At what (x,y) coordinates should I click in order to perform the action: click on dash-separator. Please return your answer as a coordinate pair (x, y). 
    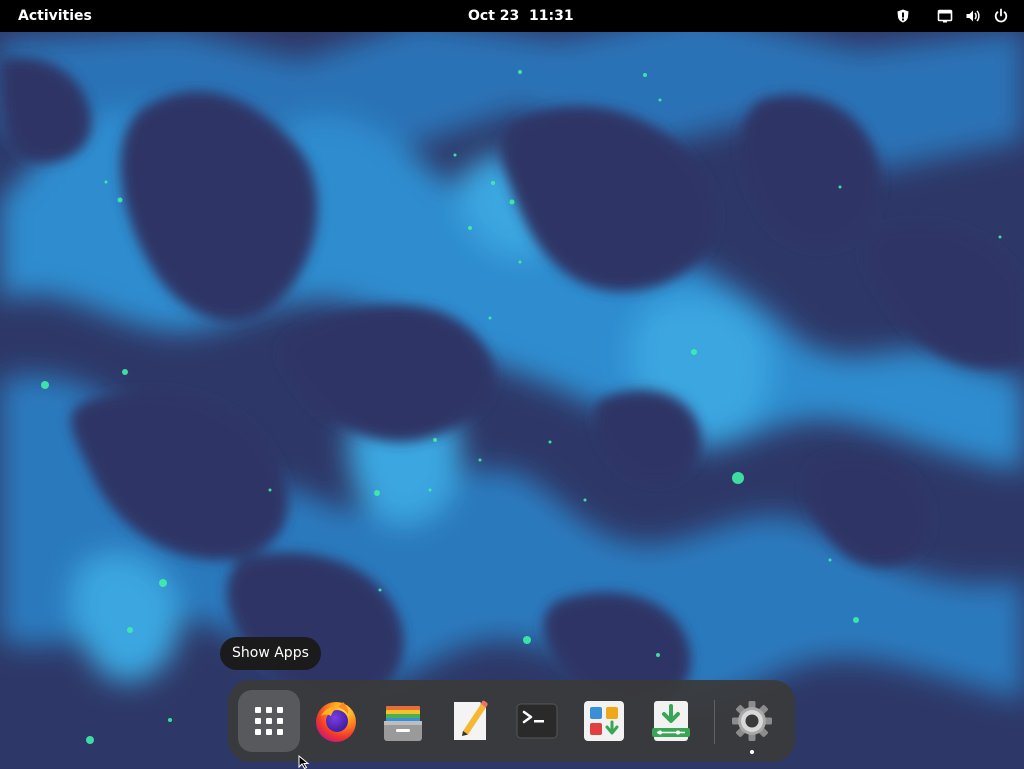
    Looking at the image, I should click on (714, 722).